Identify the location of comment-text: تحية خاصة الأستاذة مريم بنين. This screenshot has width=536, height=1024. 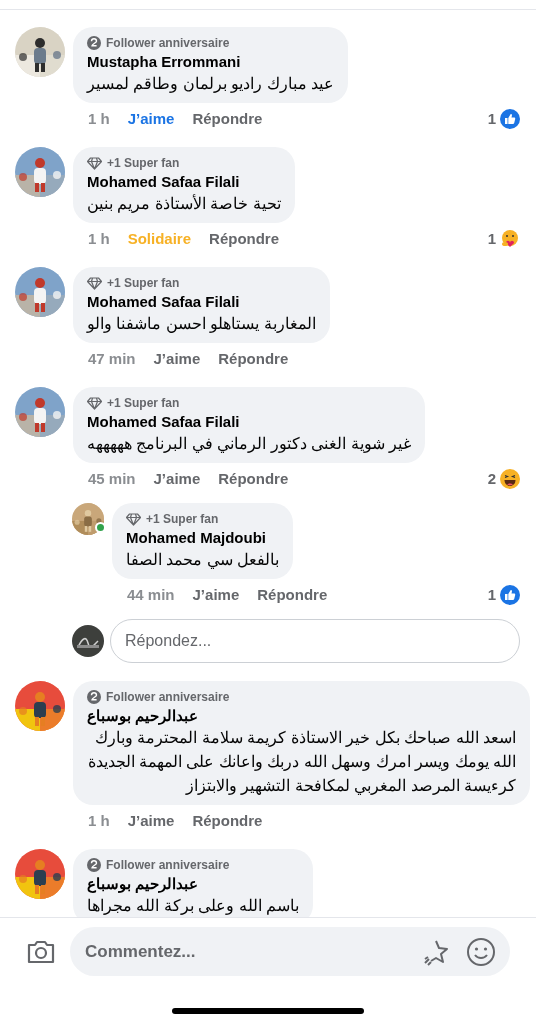
(184, 204).